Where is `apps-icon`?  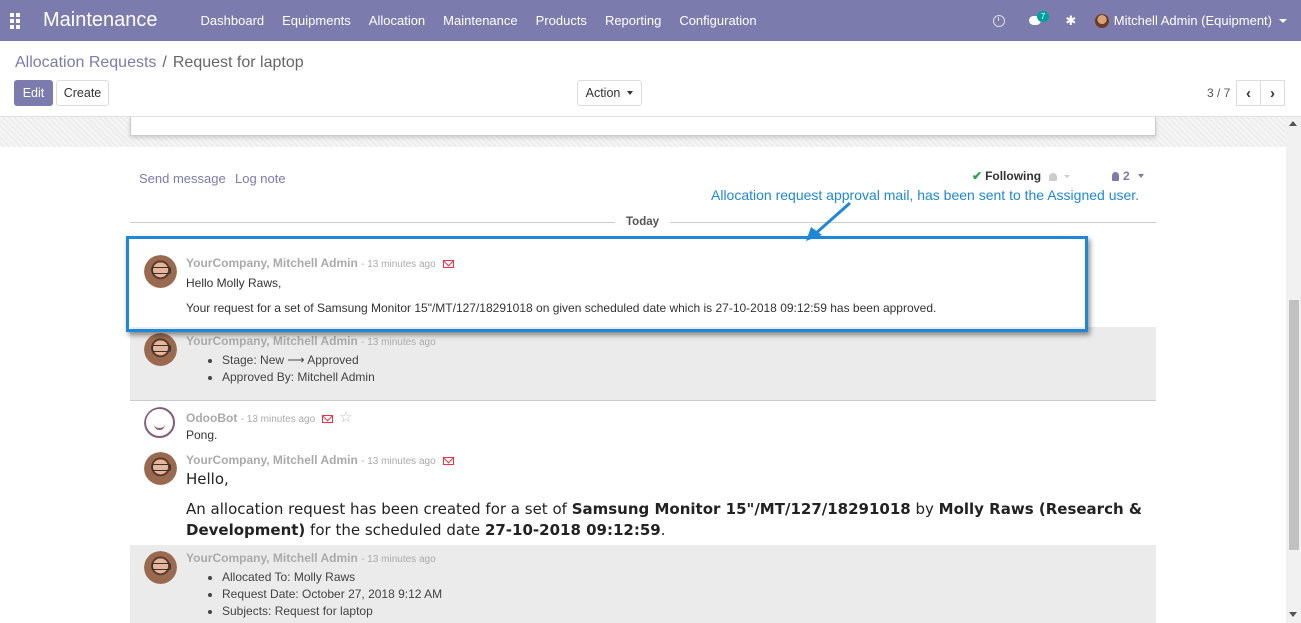
apps-icon is located at coordinates (15, 20).